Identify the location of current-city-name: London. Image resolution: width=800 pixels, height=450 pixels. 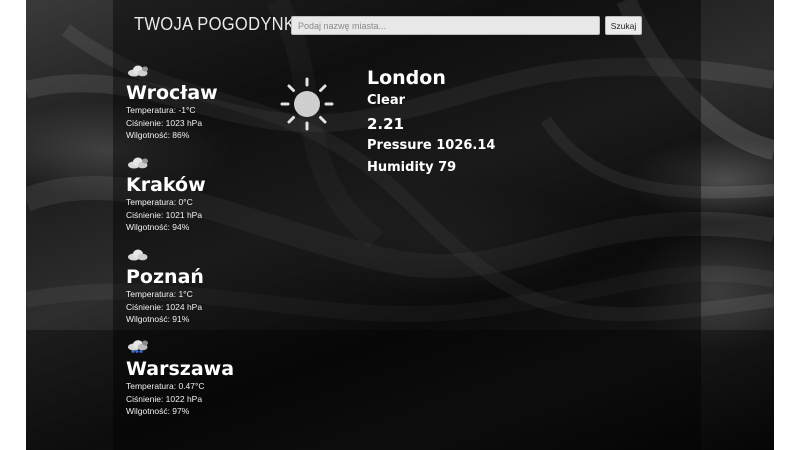
(406, 78).